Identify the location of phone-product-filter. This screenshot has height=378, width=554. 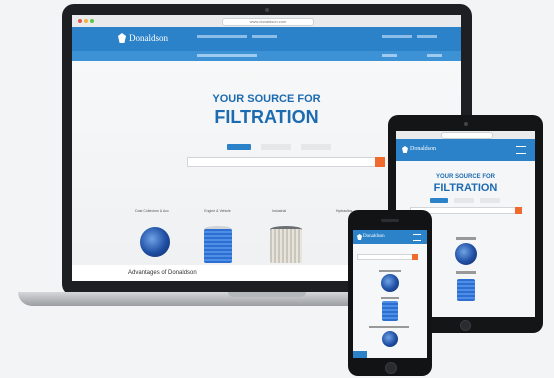
(390, 311).